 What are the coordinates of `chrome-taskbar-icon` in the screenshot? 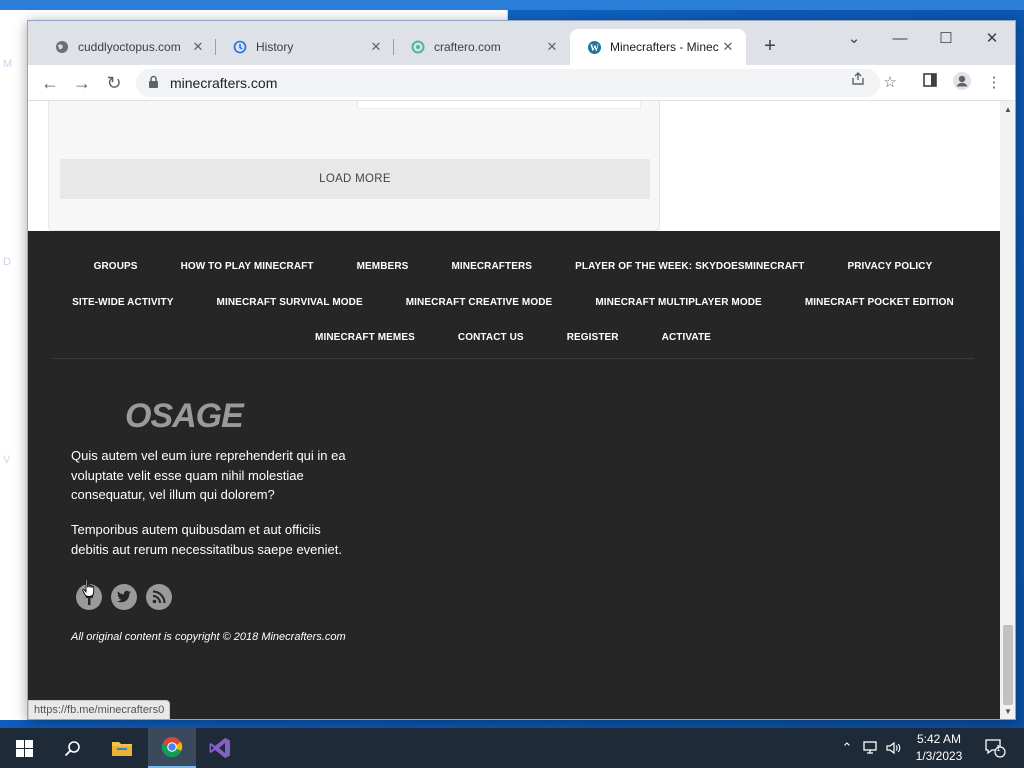 It's located at (172, 748).